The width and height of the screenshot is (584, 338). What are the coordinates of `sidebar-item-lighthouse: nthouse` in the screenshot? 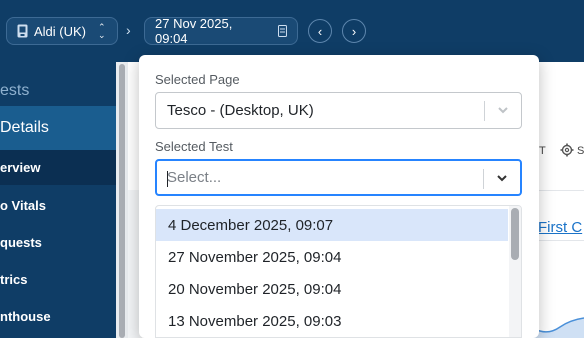 It's located at (58, 317).